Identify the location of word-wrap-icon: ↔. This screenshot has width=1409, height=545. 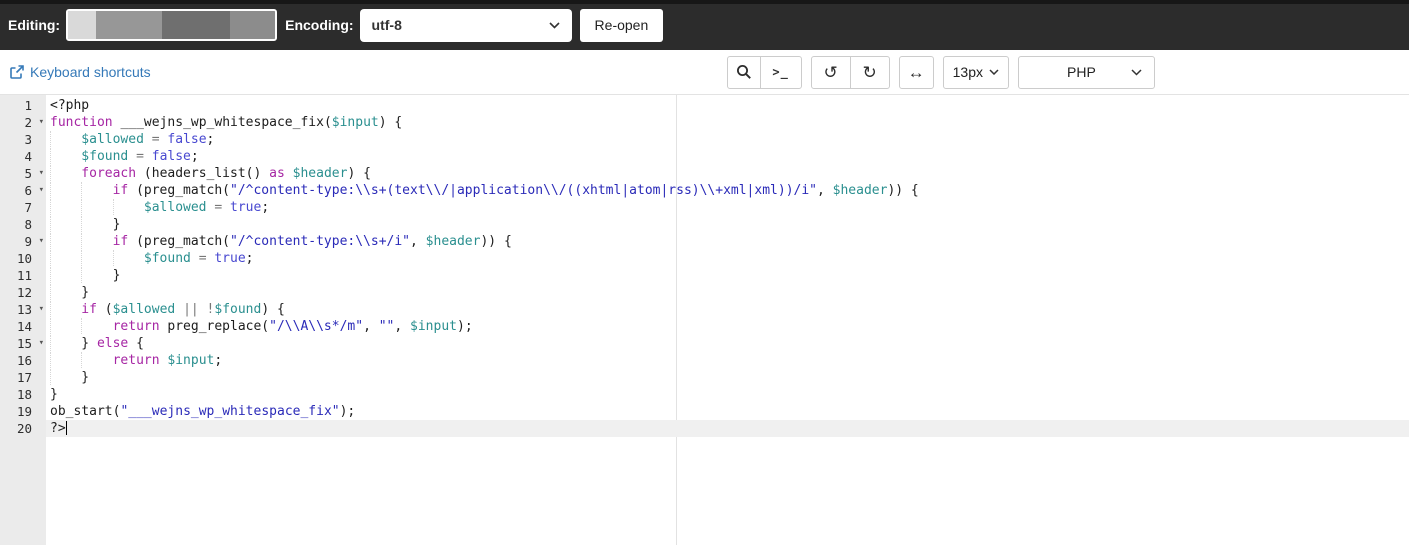
(916, 72).